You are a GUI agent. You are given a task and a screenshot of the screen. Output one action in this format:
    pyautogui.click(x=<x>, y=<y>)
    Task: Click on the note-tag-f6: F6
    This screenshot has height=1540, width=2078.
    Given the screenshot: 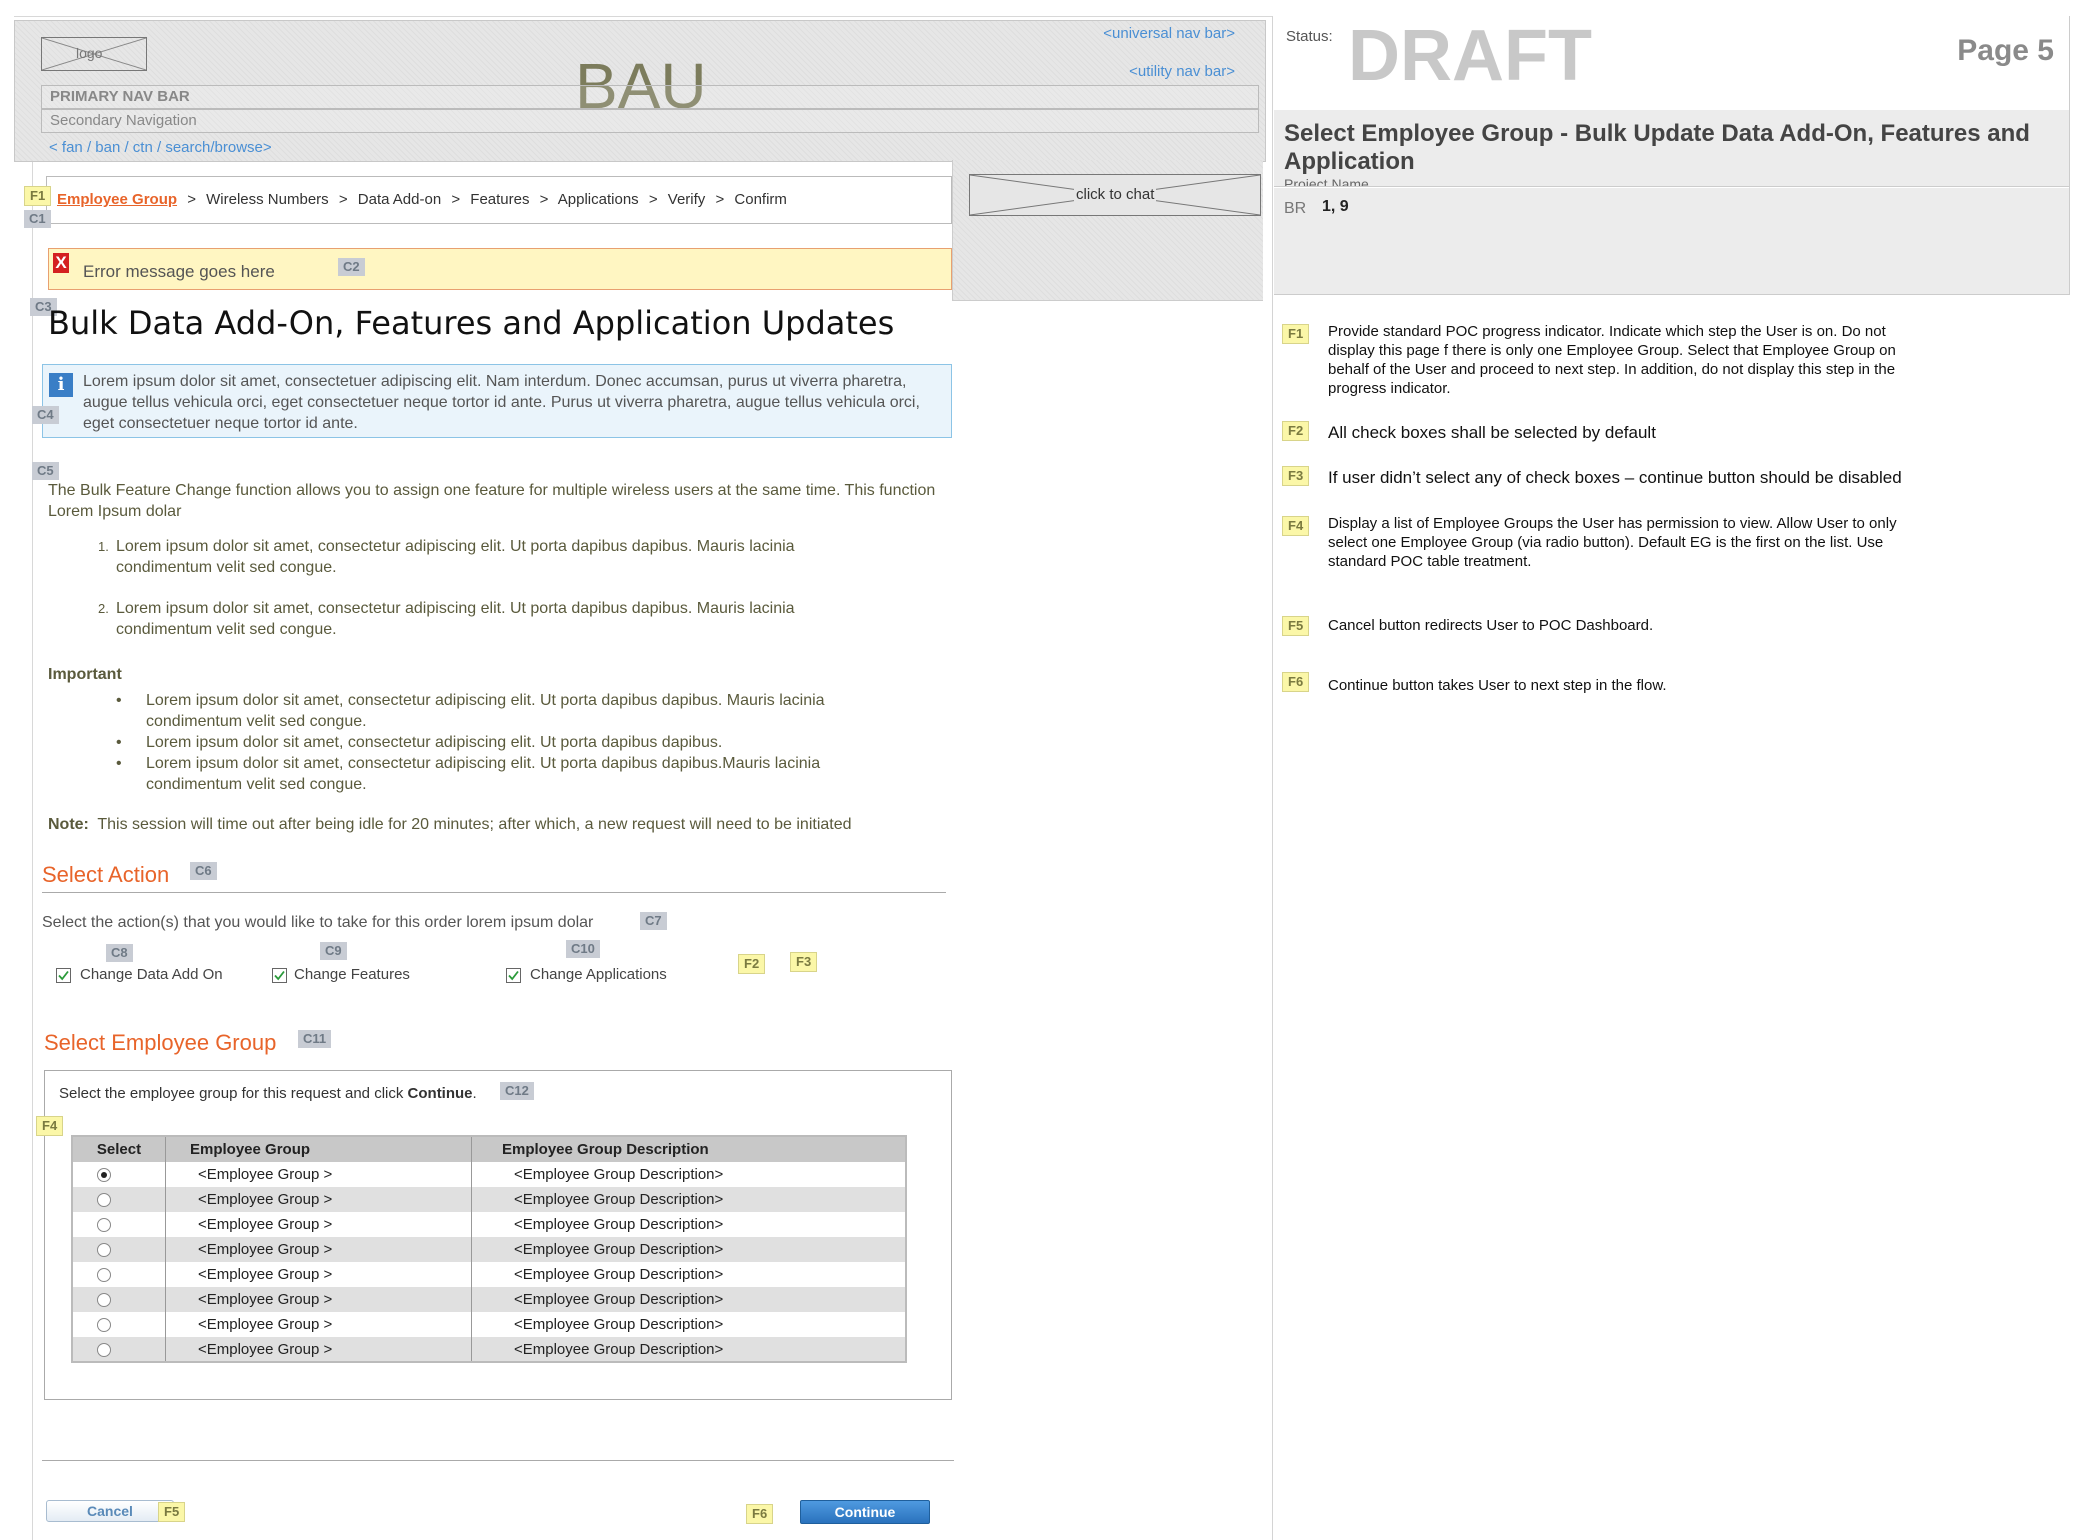 What is the action you would take?
    pyautogui.click(x=1296, y=682)
    